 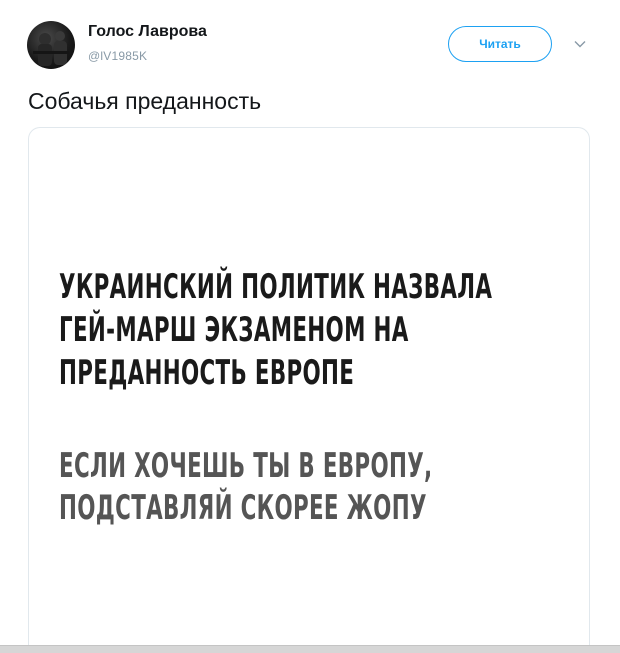 What do you see at coordinates (580, 44) in the screenshot?
I see `chevron-down-icon` at bounding box center [580, 44].